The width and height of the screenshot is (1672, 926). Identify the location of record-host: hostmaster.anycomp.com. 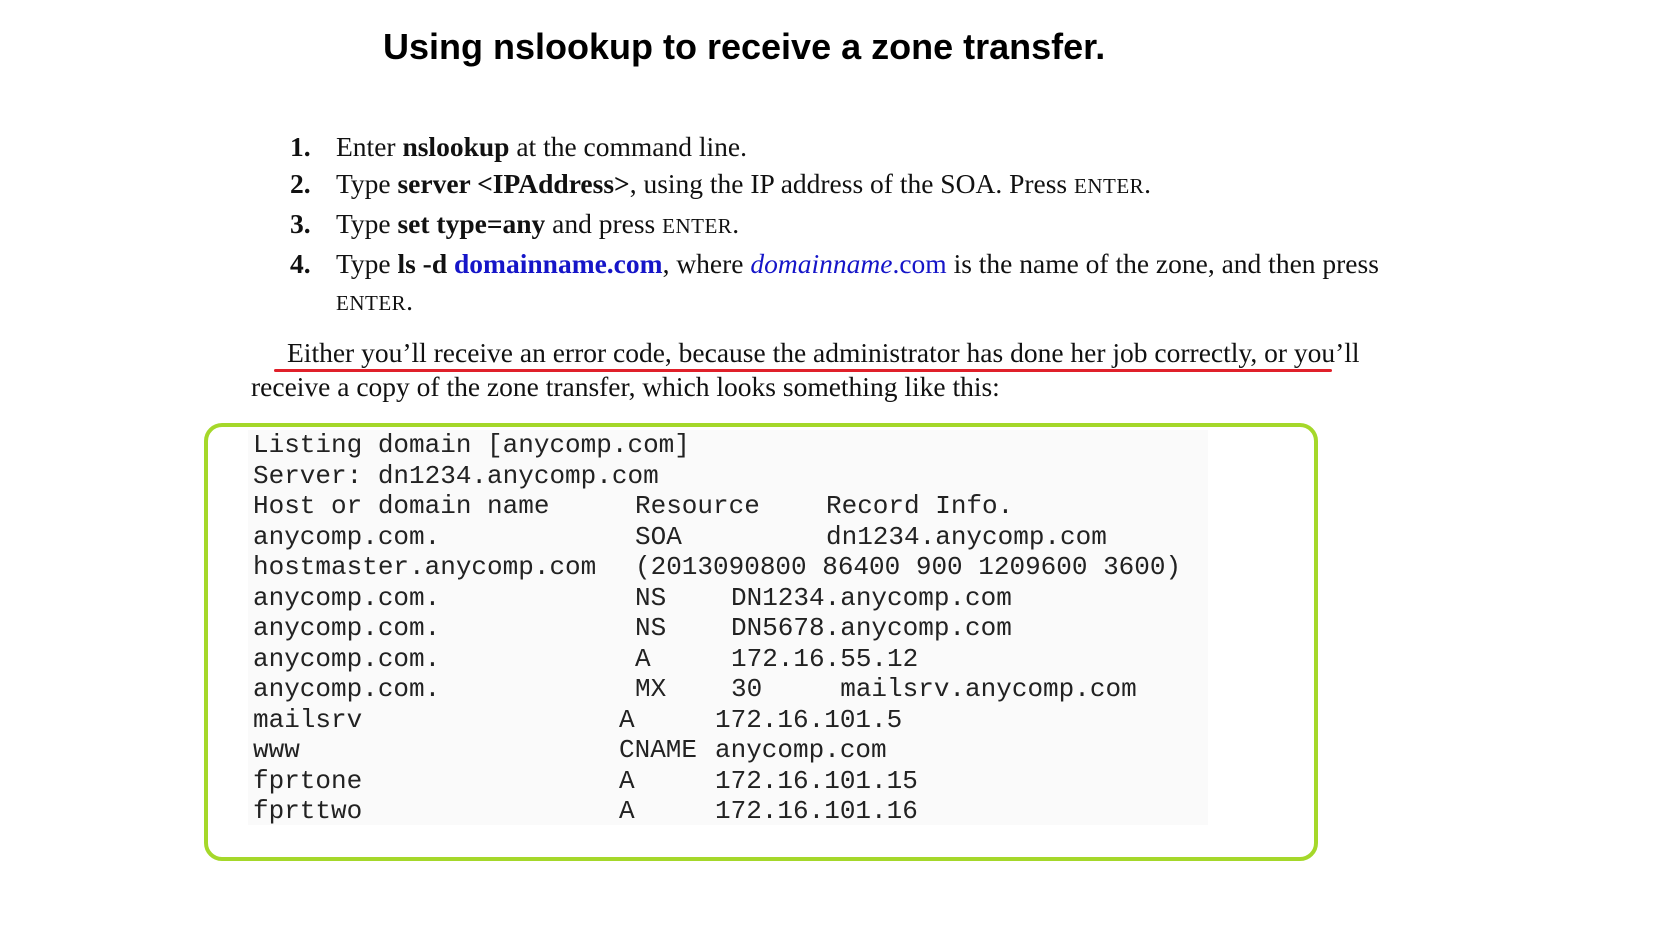
(425, 567).